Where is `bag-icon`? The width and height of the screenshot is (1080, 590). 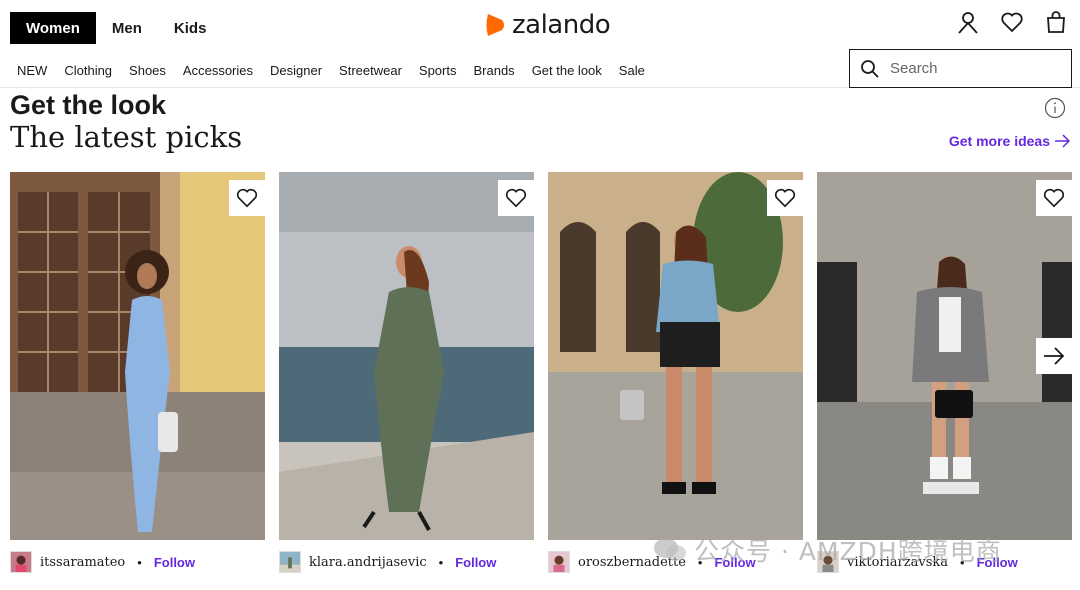 bag-icon is located at coordinates (1056, 22).